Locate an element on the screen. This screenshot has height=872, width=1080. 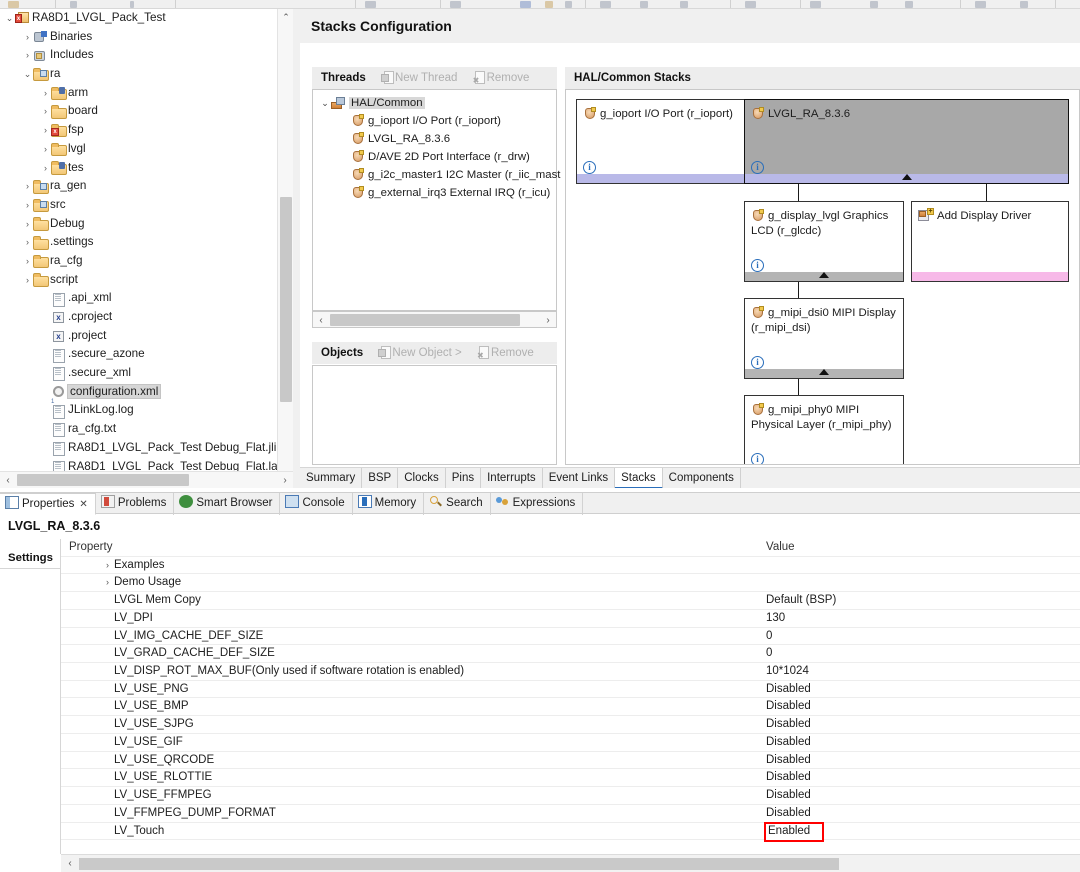
thread-node-g-i2c-master1-i2c-master-r-iic-mast: g_i2c_master1 I2C Master (r_iic_mast is located at coordinates (436, 175).